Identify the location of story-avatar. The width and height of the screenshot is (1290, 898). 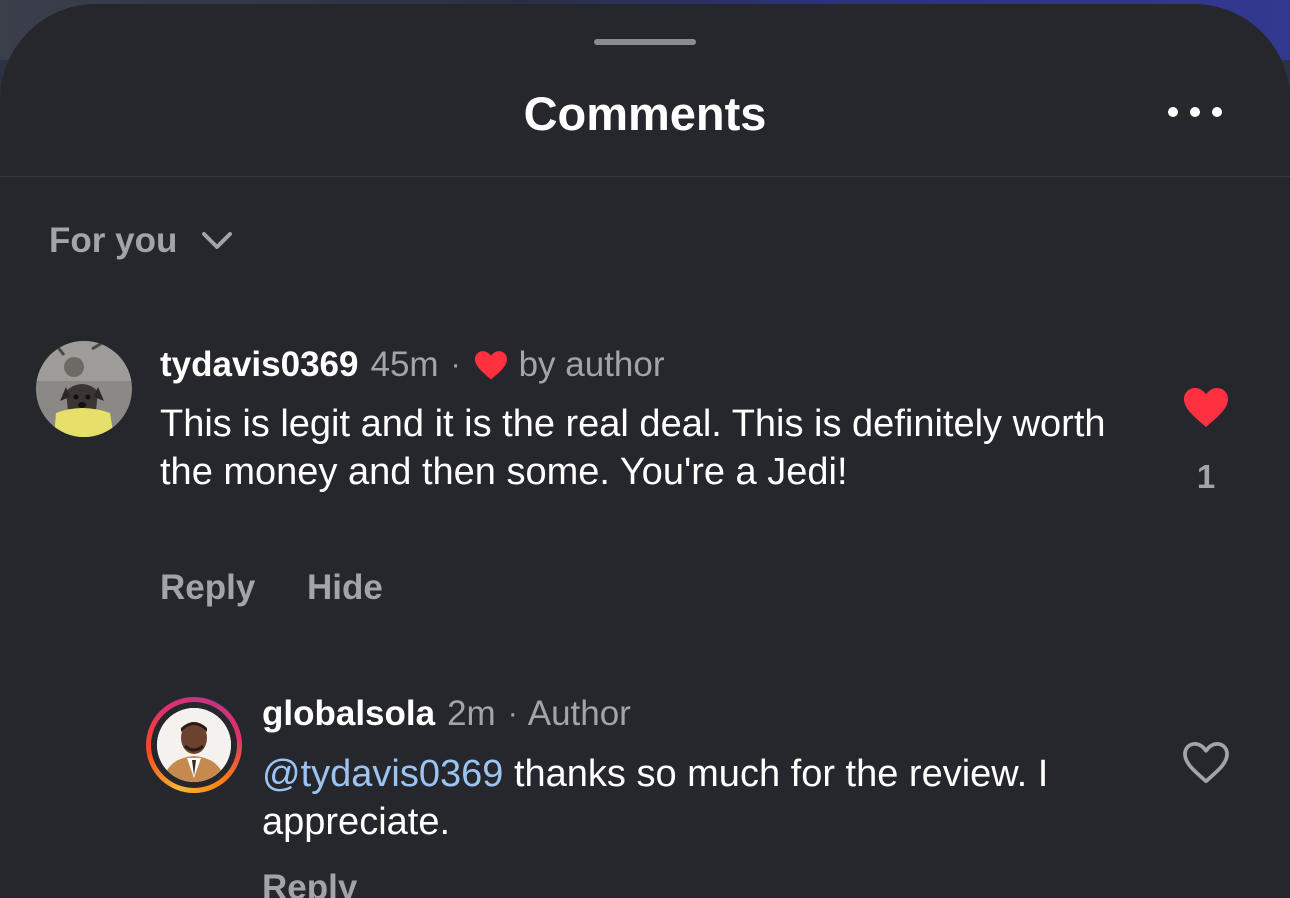
(194, 745).